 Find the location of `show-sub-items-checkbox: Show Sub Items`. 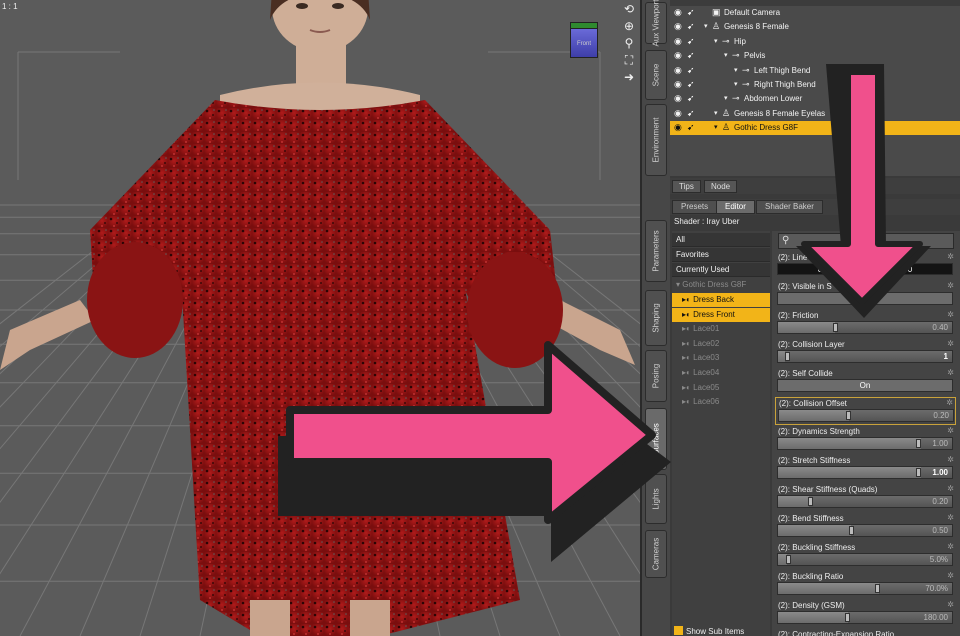

show-sub-items-checkbox: Show Sub Items is located at coordinates (709, 631).